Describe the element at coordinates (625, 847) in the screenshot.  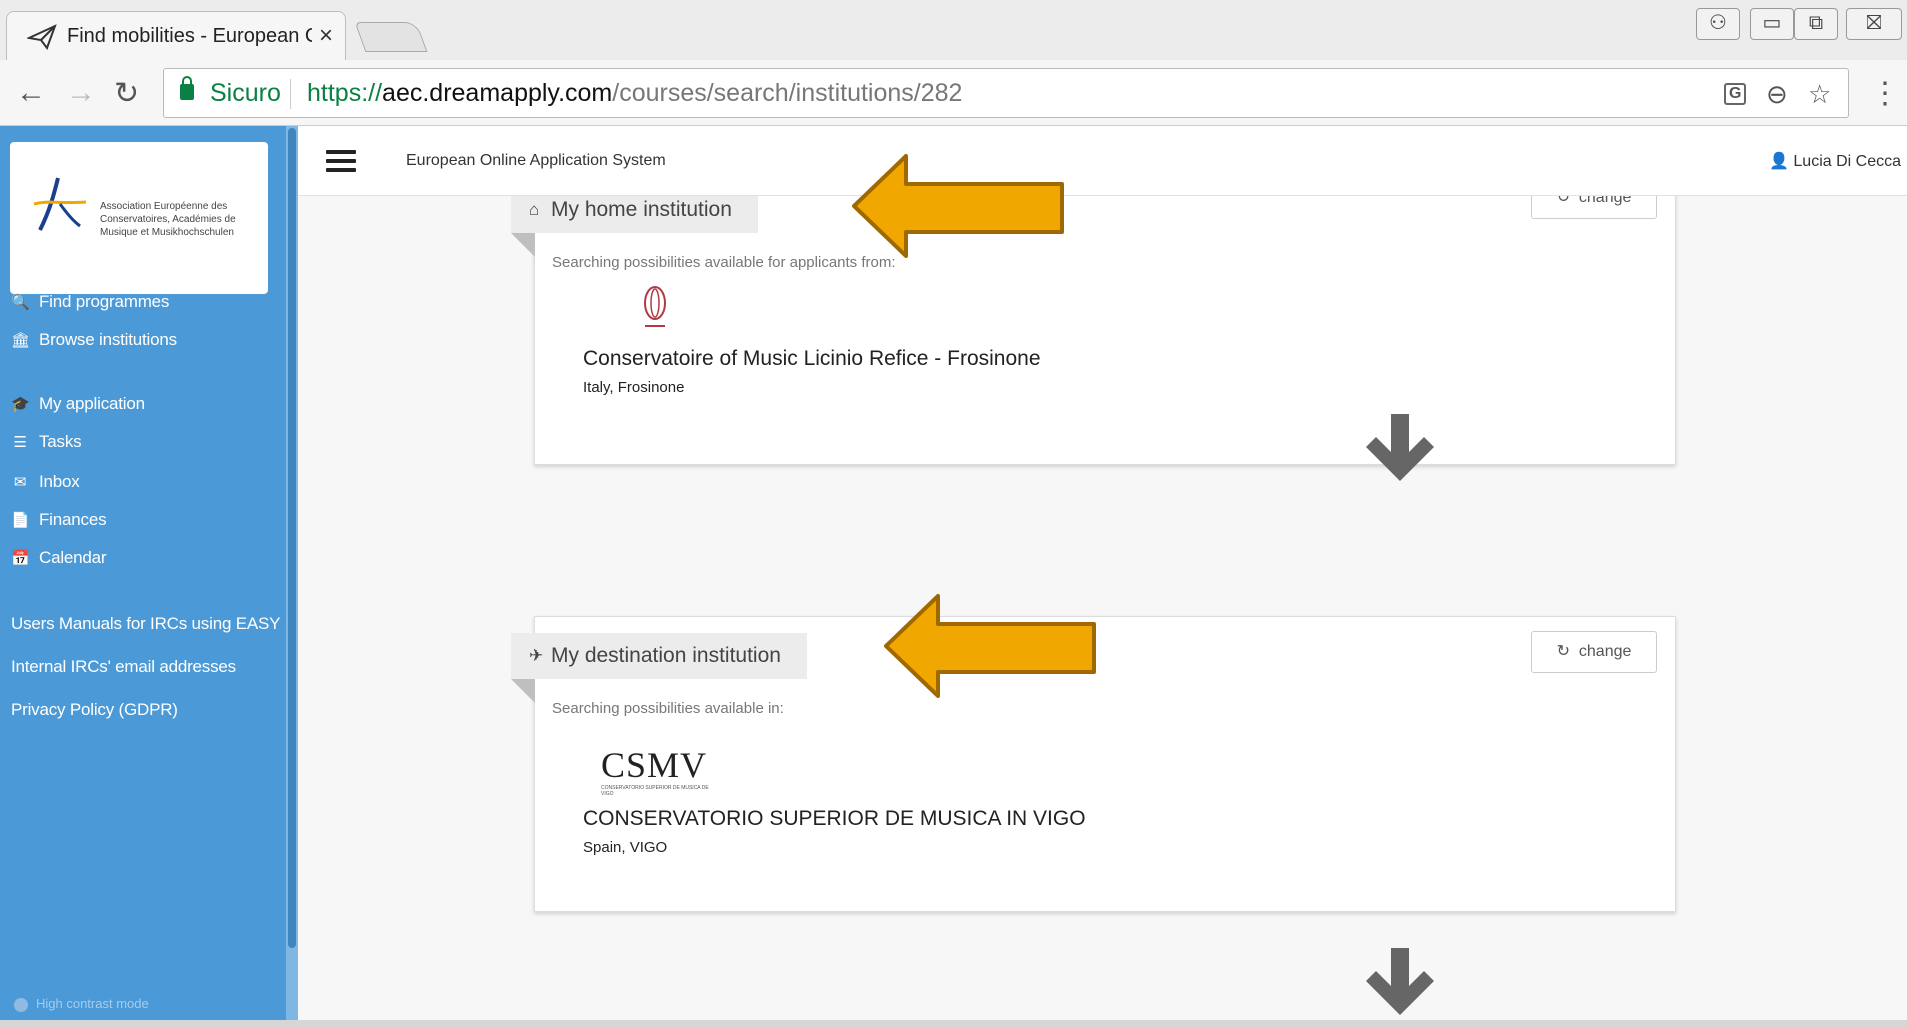
I see `destination-institution-location: Spain, VIGO` at that location.